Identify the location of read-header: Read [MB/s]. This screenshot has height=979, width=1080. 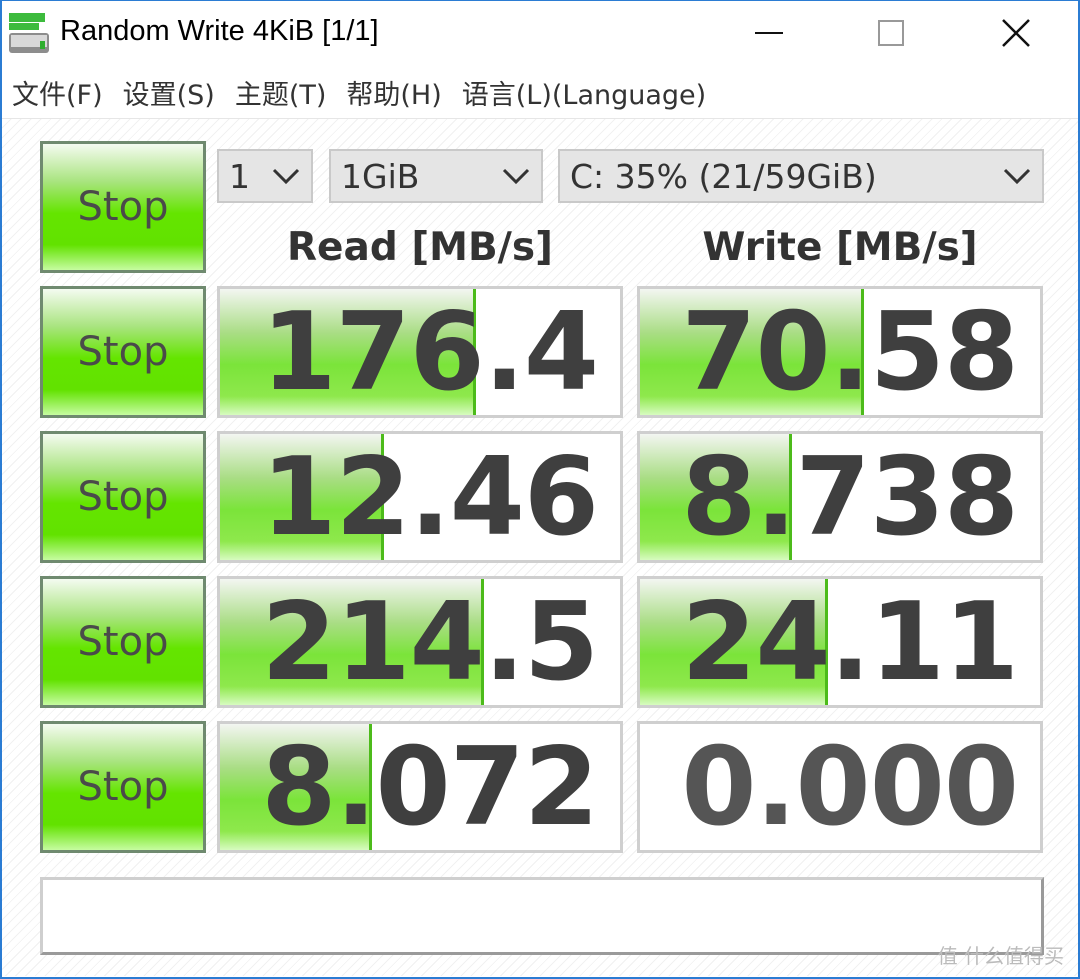
(420, 247).